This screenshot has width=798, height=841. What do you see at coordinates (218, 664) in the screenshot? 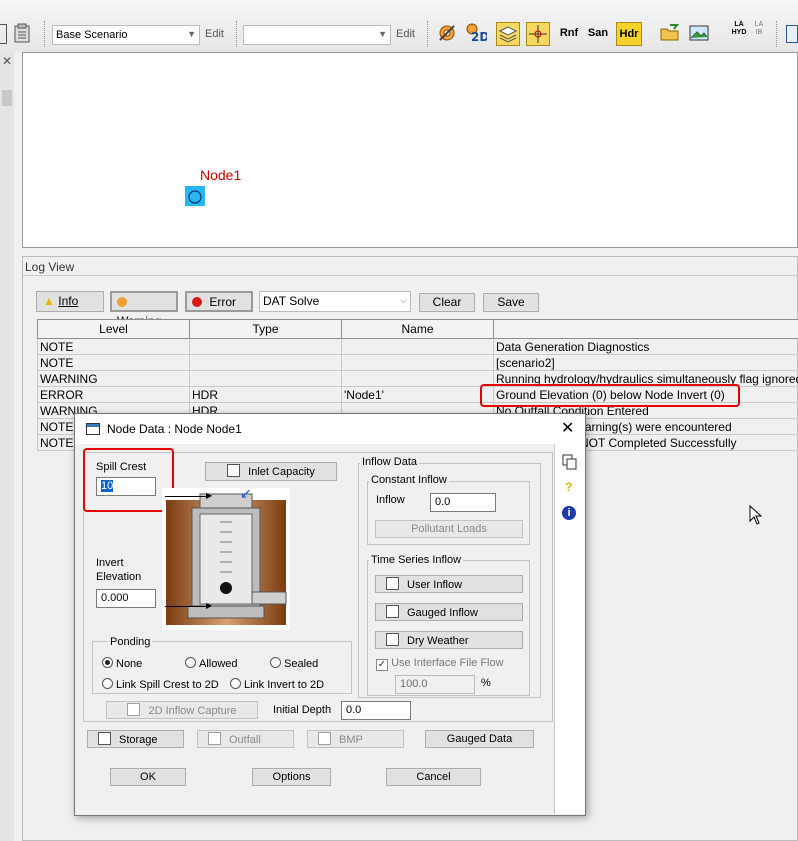
I see `ponding-allowed-label: Allowed` at bounding box center [218, 664].